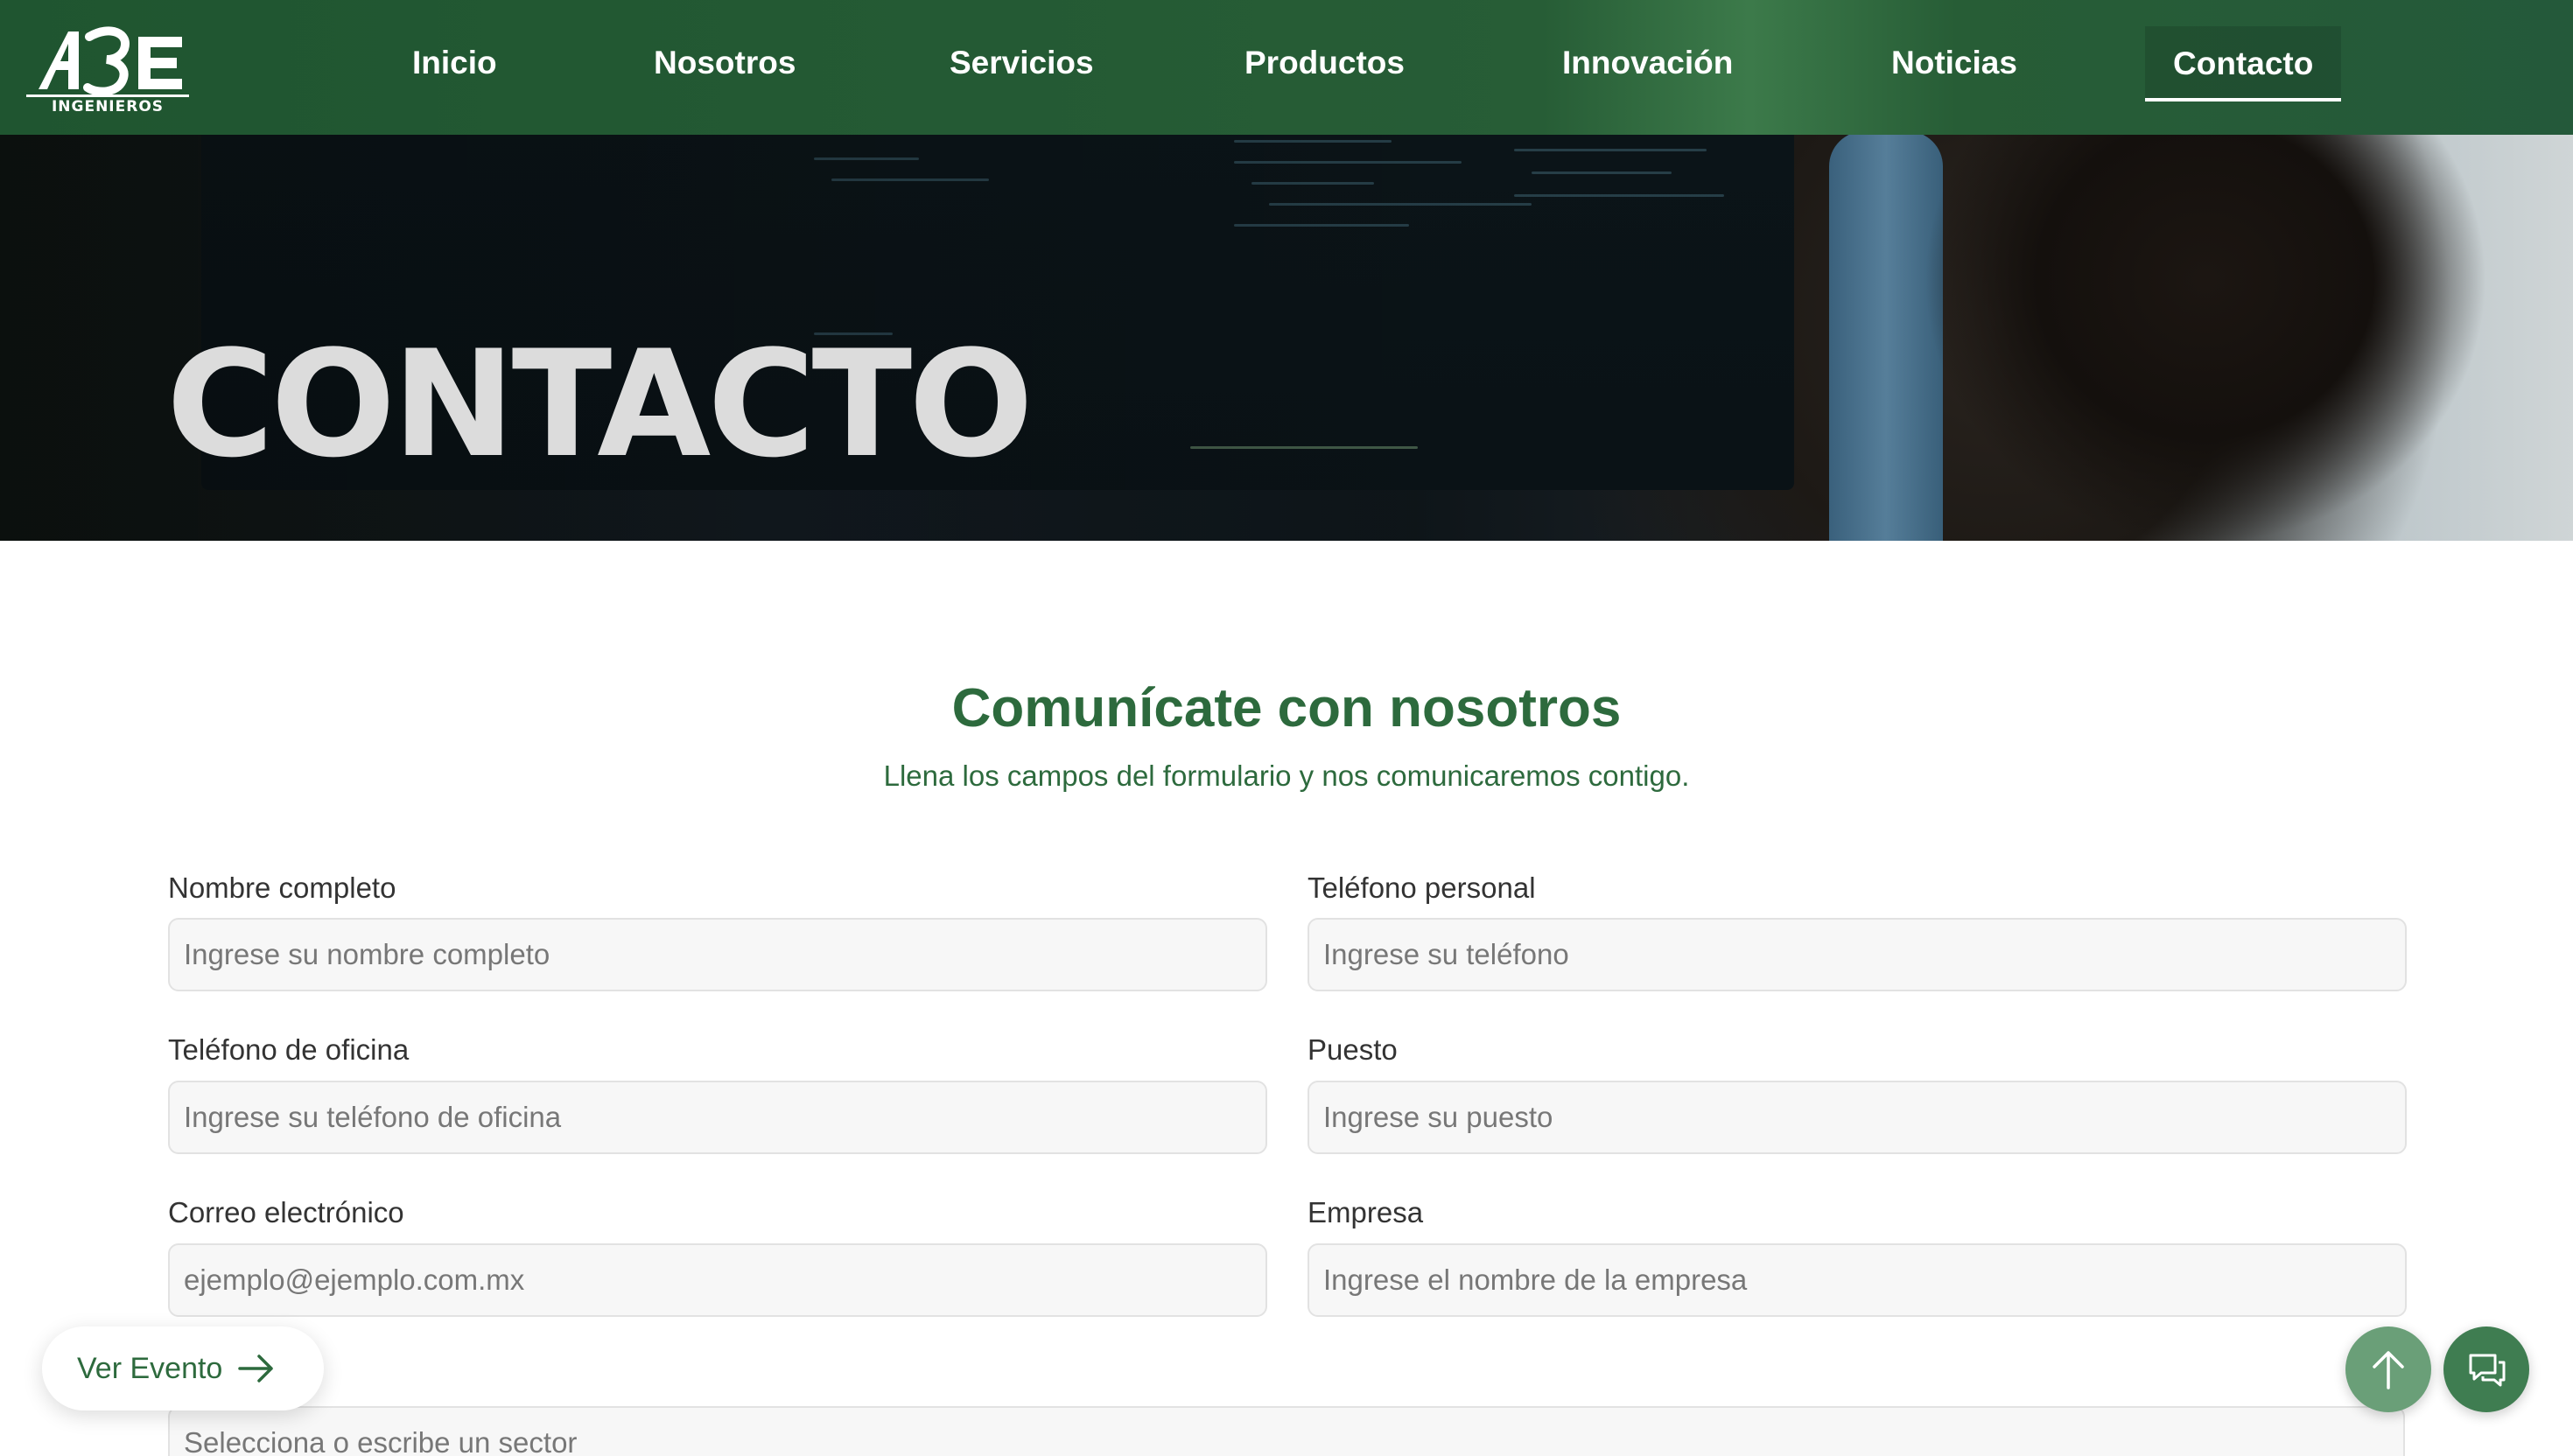 The image size is (2573, 1456). Describe the element at coordinates (1857, 1280) in the screenshot. I see `empresa-input` at that location.